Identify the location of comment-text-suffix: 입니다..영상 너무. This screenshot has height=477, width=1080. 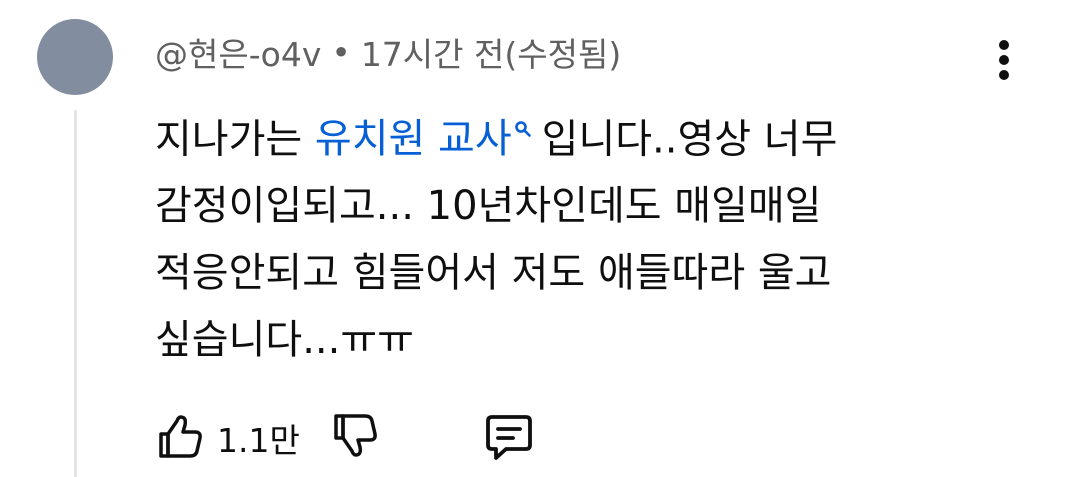
(689, 139).